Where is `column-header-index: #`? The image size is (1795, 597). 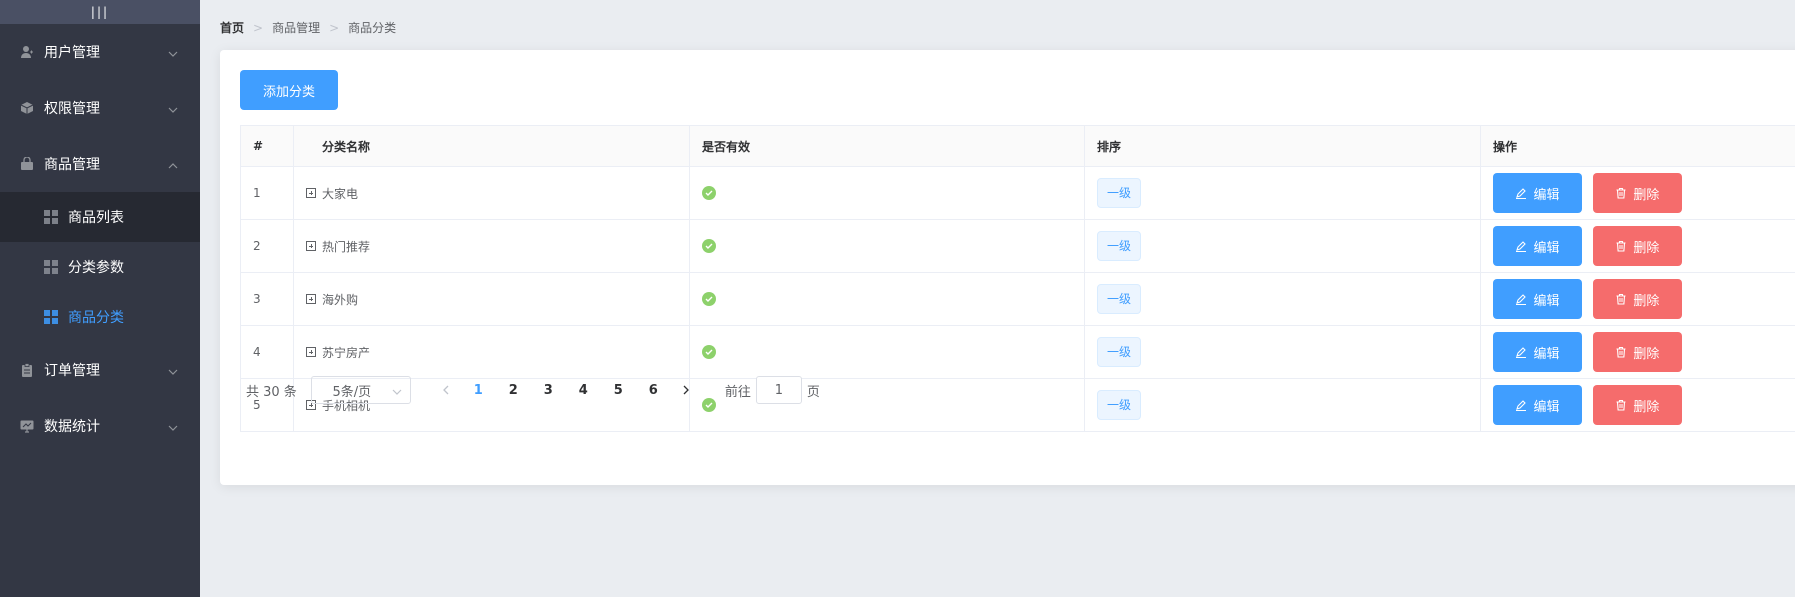
column-header-index: # is located at coordinates (267, 146).